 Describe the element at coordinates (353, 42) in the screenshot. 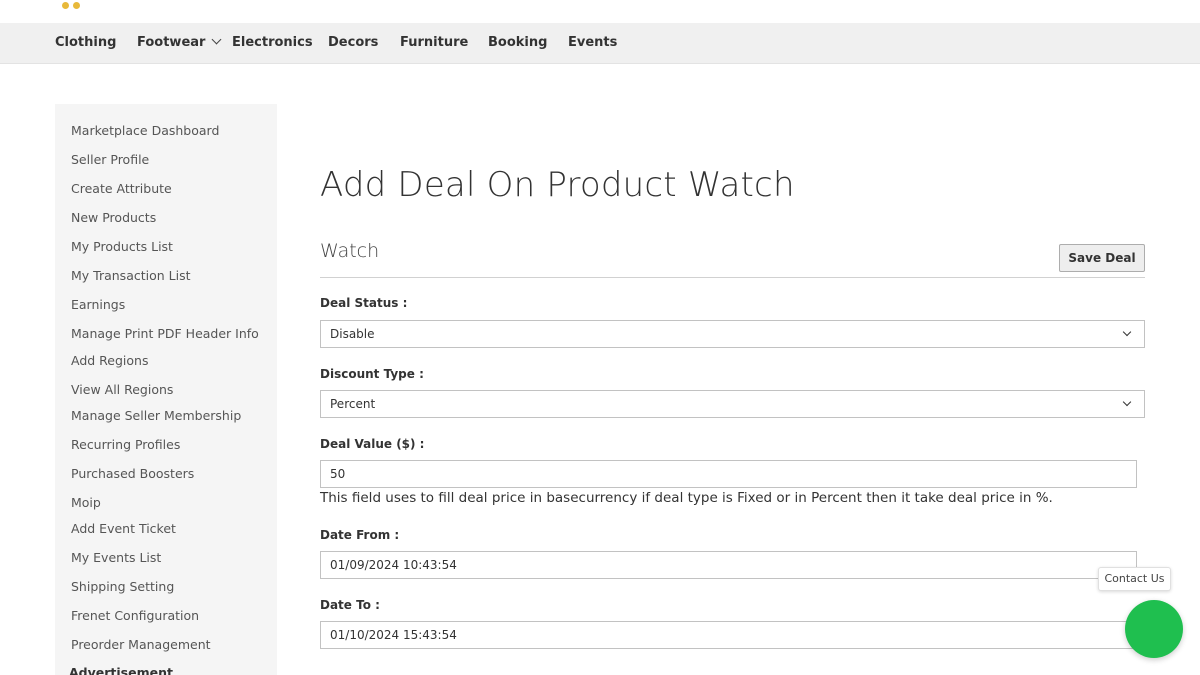

I see `nav-item-decors: Decors` at that location.